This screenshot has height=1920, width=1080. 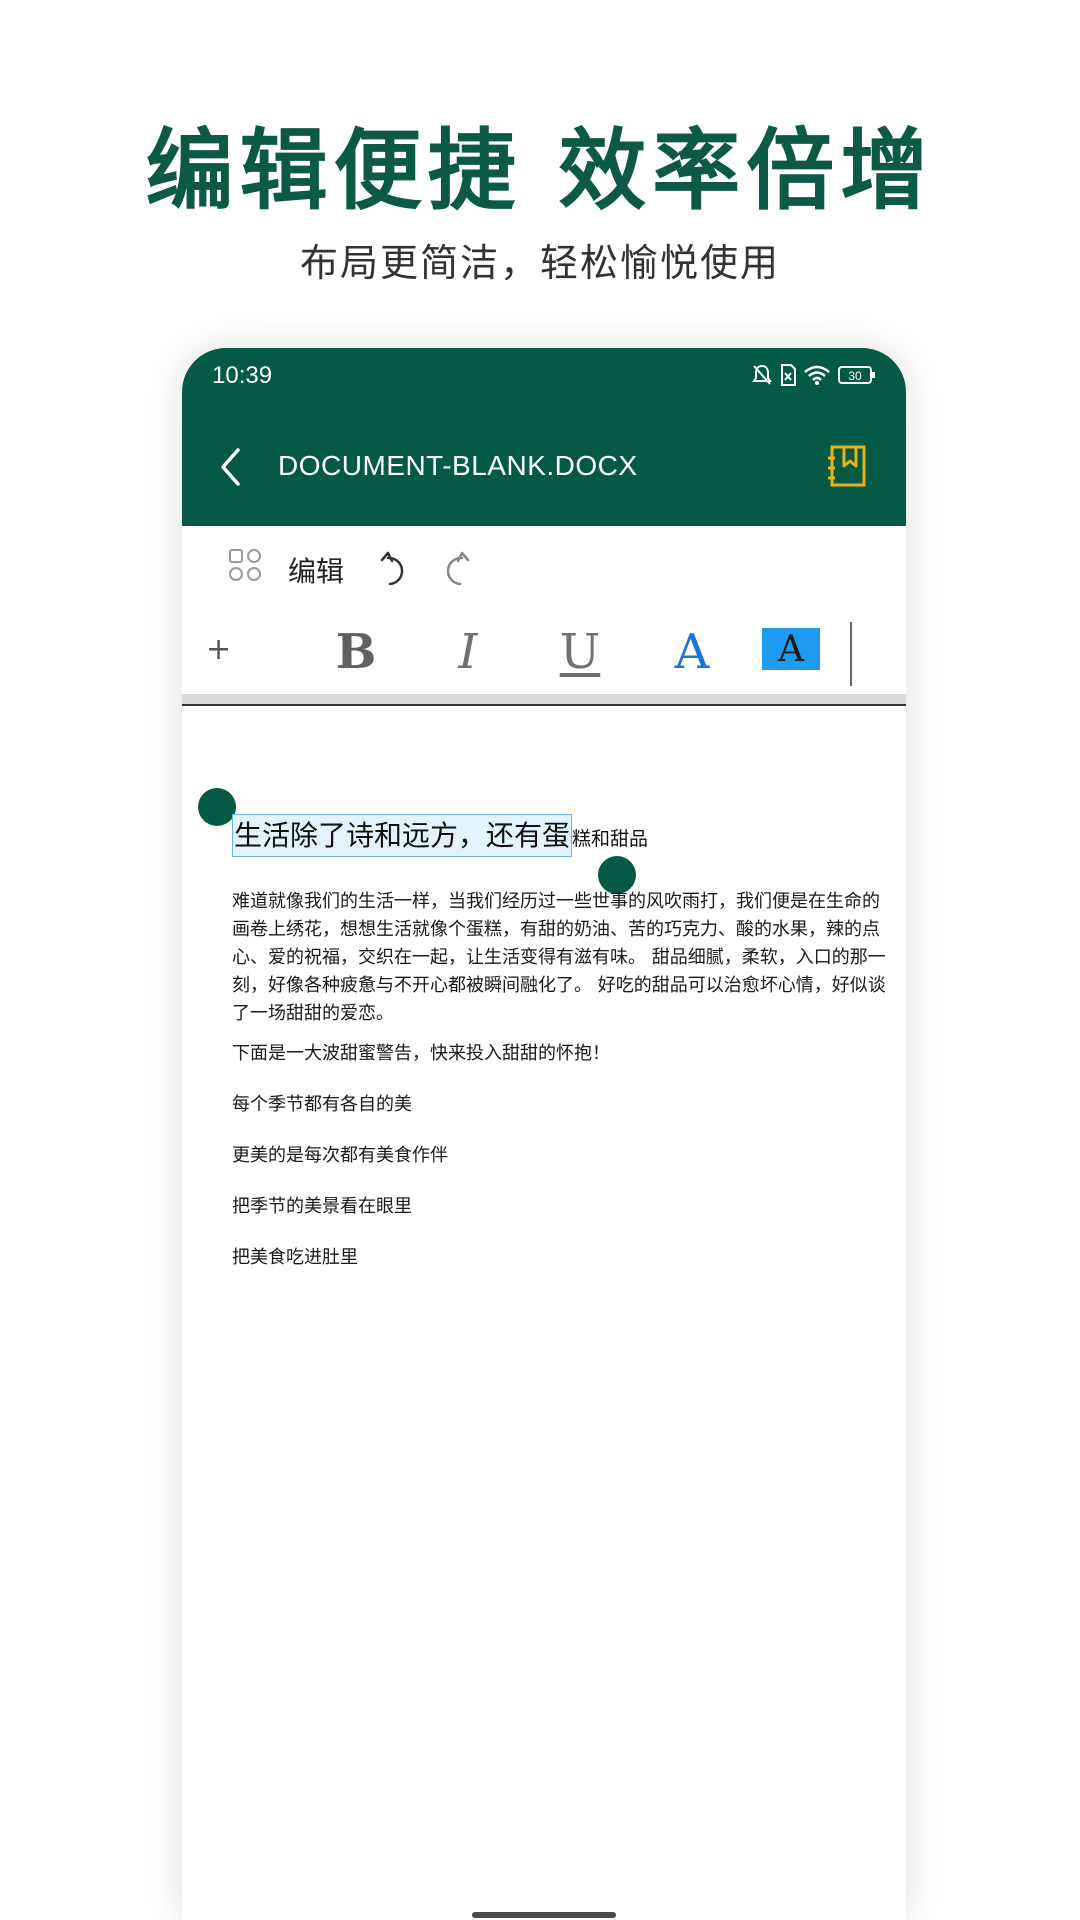 I want to click on wifi-icon, so click(x=817, y=375).